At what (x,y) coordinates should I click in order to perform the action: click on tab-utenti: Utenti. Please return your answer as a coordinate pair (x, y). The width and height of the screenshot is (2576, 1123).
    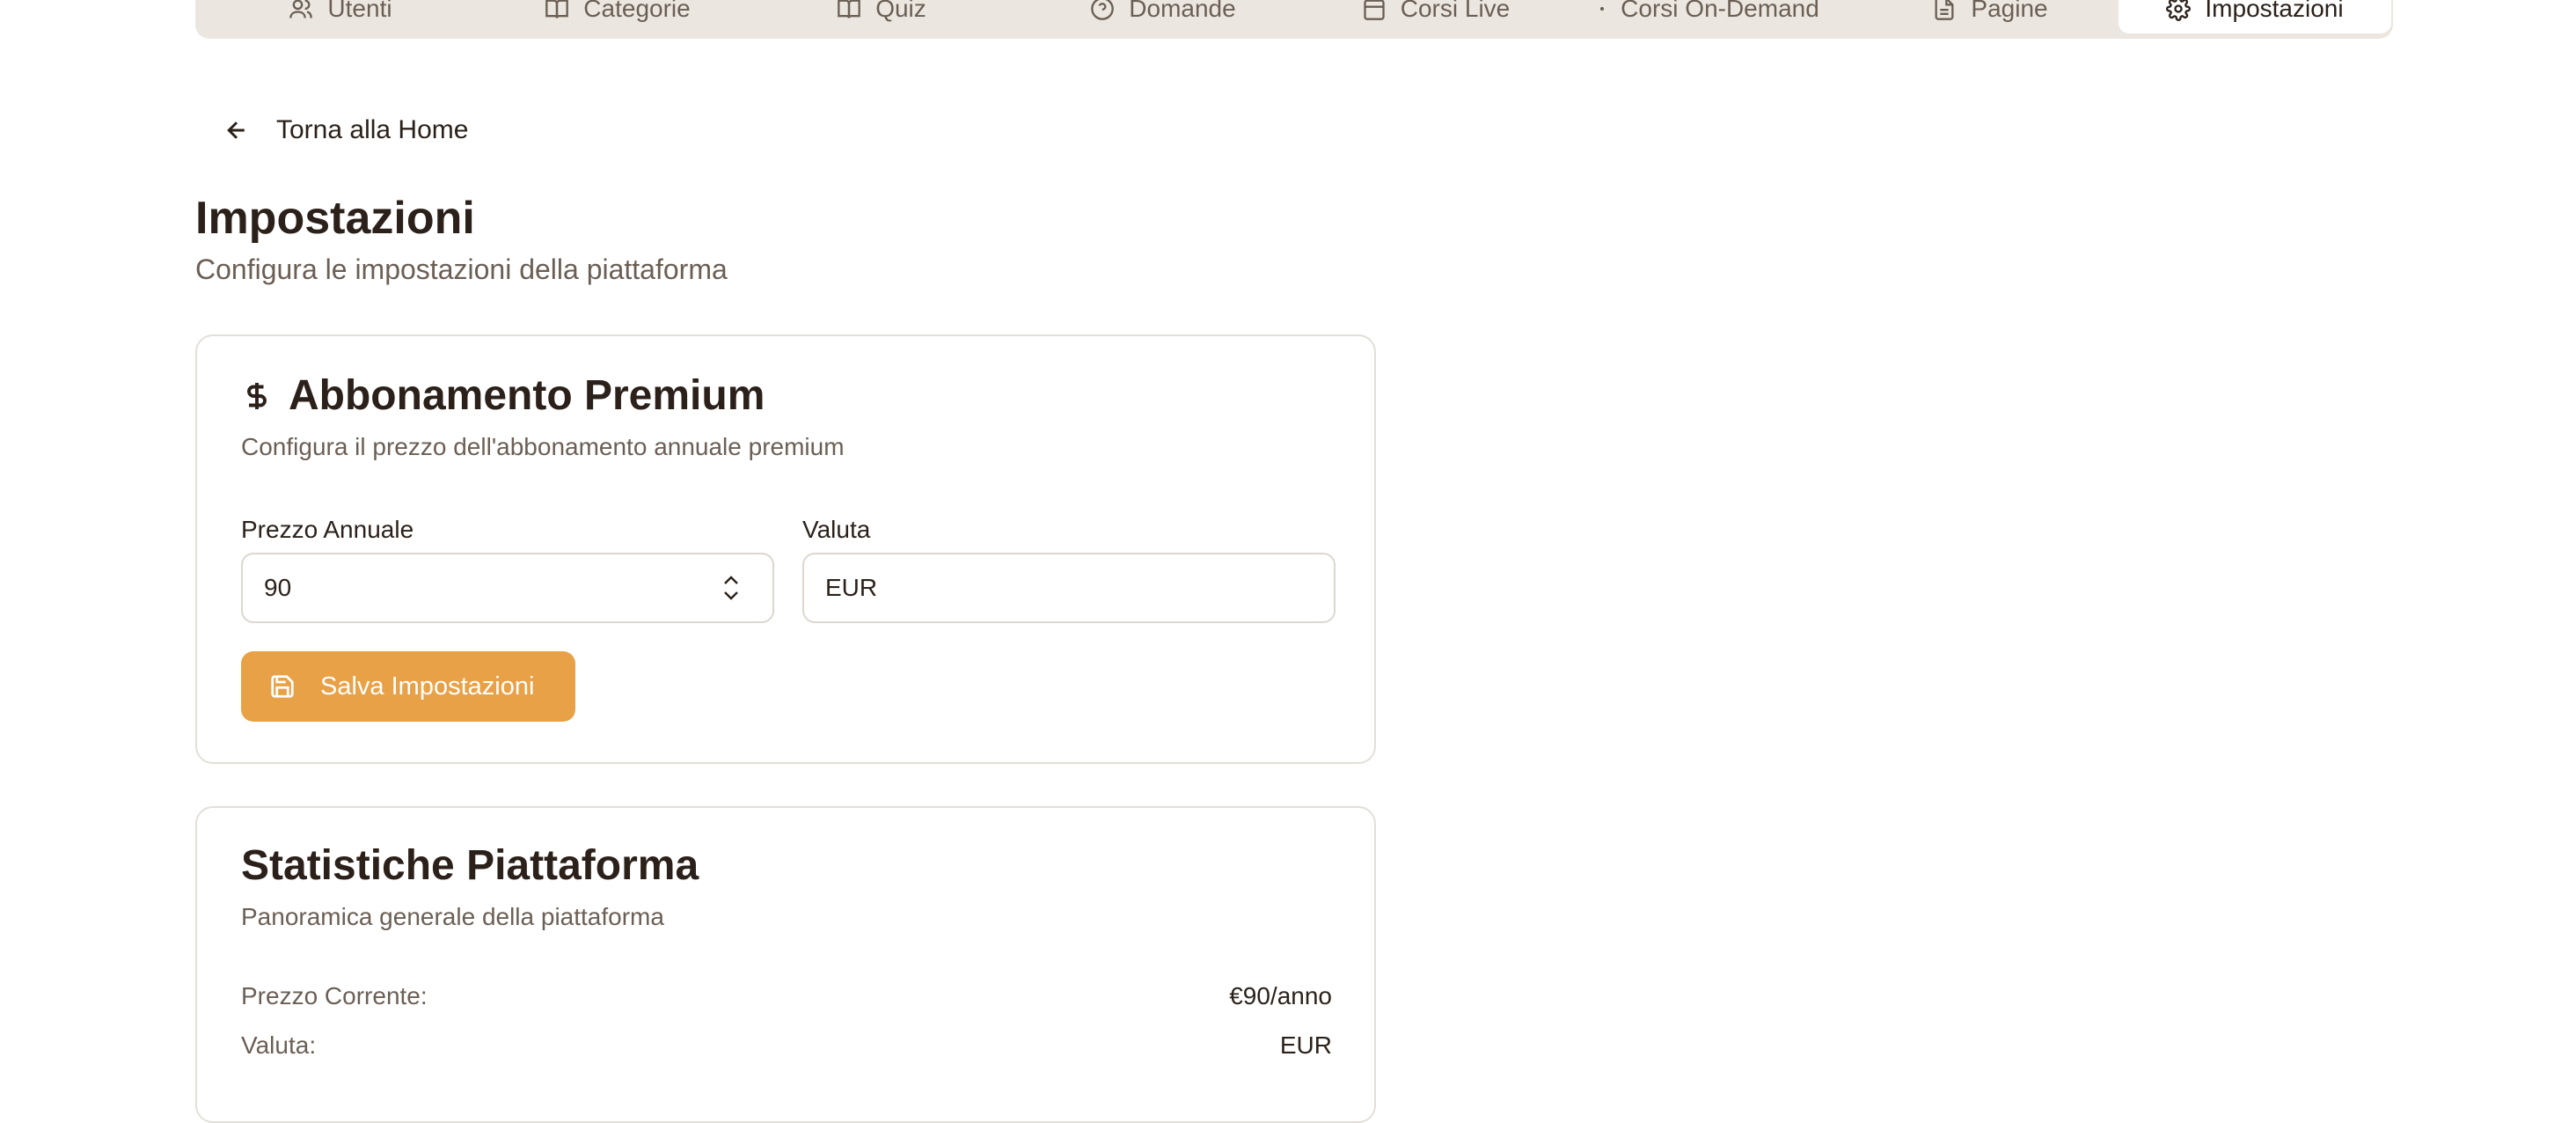
    Looking at the image, I should click on (340, 16).